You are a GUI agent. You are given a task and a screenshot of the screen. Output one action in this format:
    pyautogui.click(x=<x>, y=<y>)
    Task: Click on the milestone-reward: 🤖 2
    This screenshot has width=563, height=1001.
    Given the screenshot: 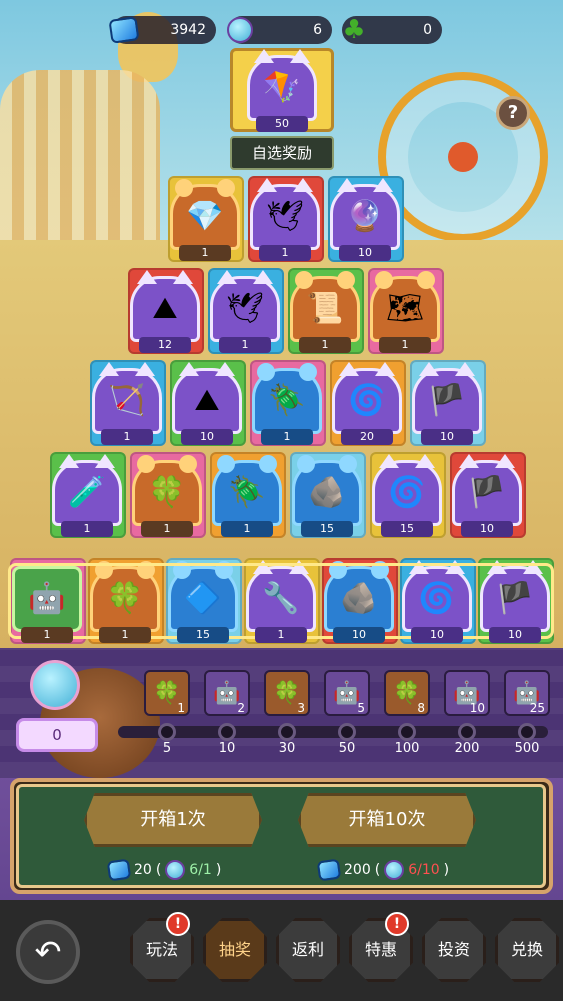 What is the action you would take?
    pyautogui.click(x=227, y=693)
    